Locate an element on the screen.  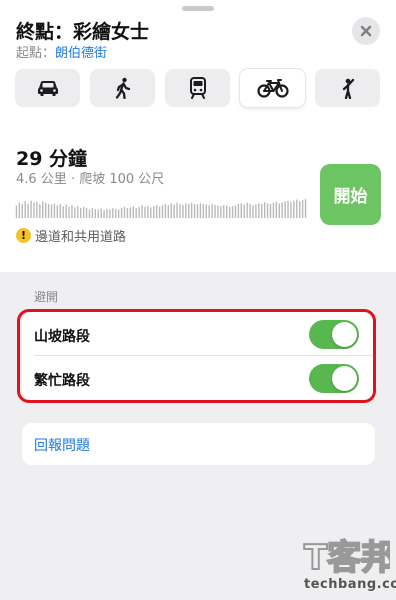
watermark-logo-text: T客邦 is located at coordinates (347, 557).